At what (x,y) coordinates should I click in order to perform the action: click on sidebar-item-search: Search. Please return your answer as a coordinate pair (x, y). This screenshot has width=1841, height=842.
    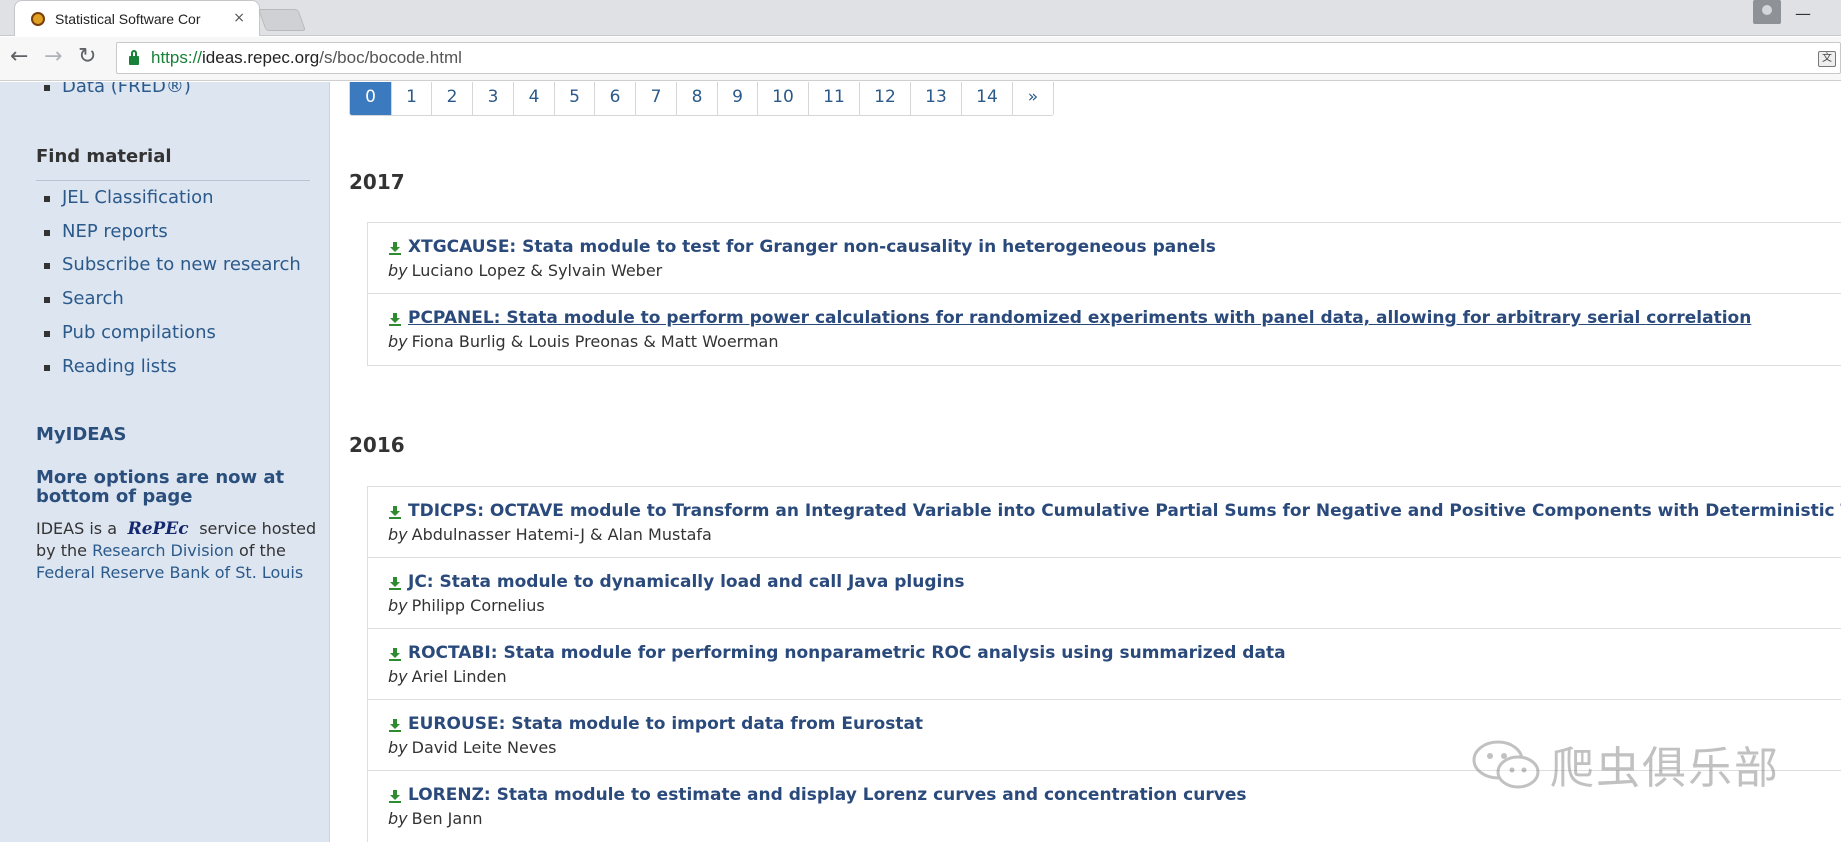
    Looking at the image, I should click on (84, 298).